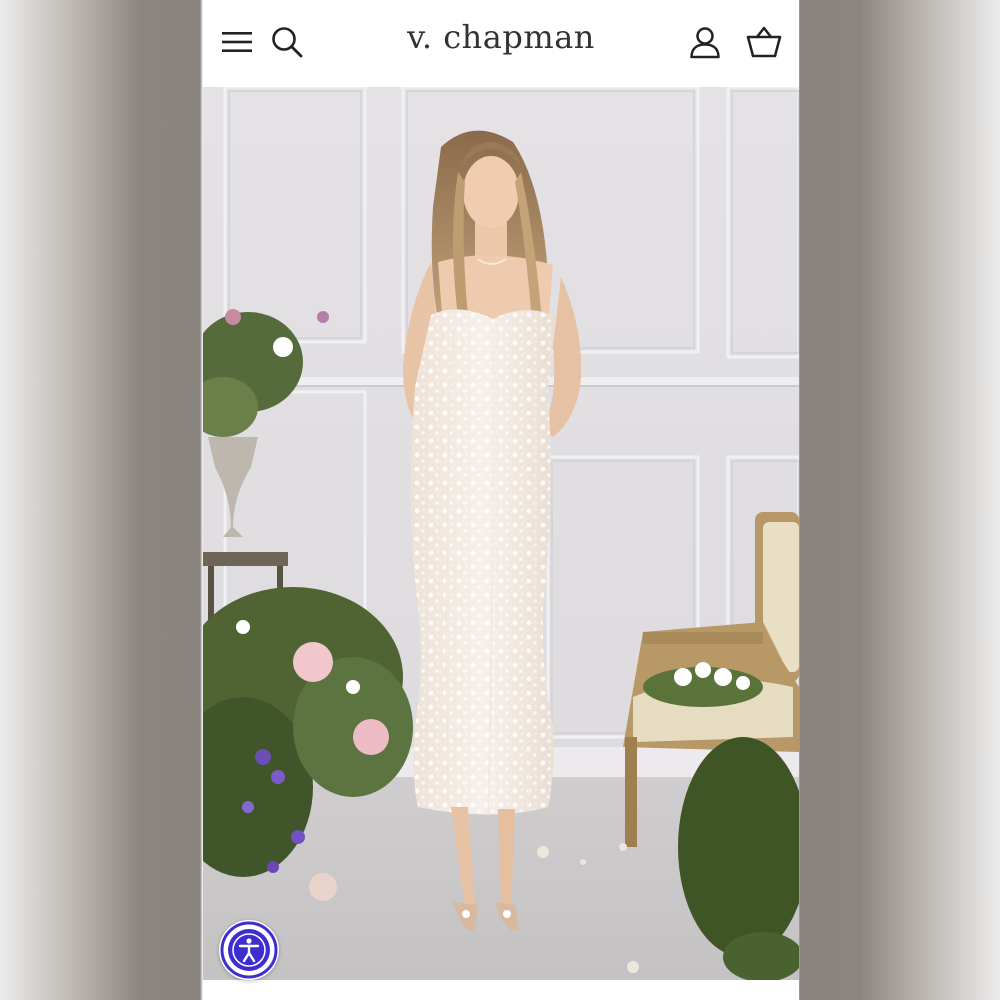 This screenshot has width=1000, height=1000. Describe the element at coordinates (764, 42) in the screenshot. I see `shopping-basket-icon` at that location.